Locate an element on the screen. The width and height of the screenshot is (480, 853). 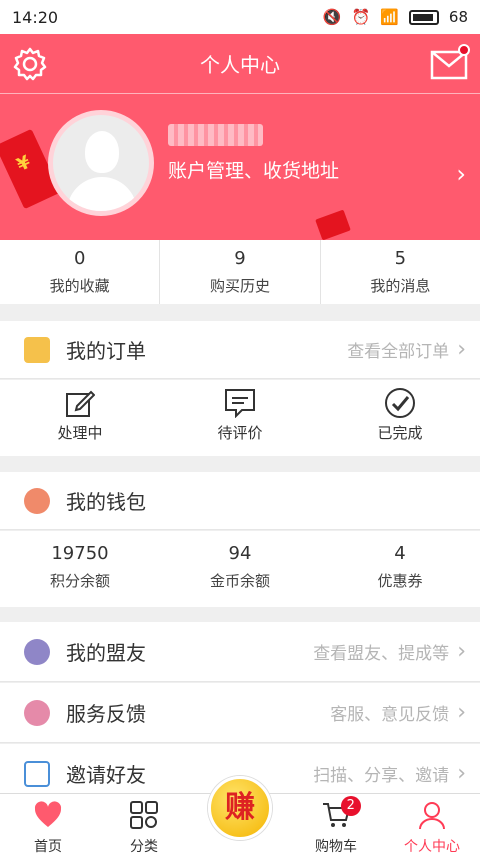
order-status-grid: 处理中 待评价 已完成 is located at coordinates (240, 418).